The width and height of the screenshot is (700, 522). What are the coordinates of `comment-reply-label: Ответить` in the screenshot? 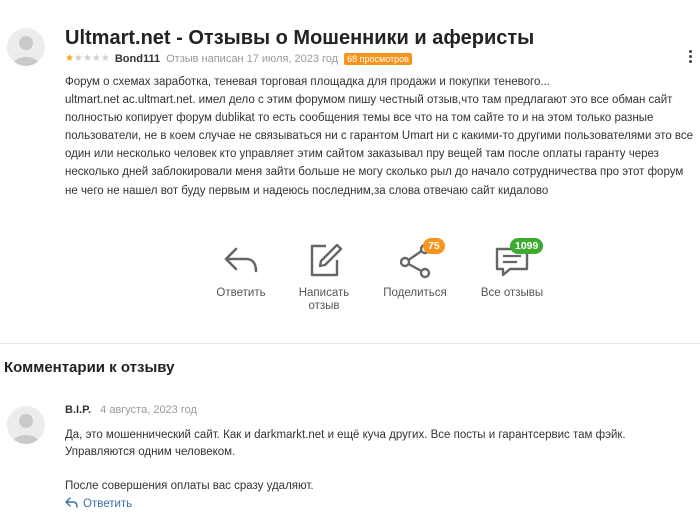 It's located at (108, 504).